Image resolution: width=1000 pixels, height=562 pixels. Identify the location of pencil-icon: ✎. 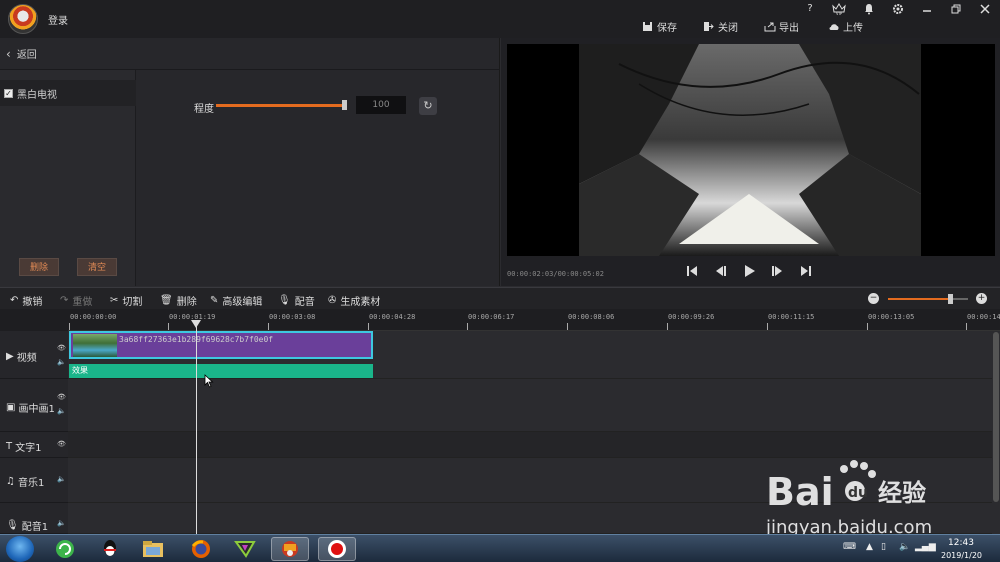
(214, 300).